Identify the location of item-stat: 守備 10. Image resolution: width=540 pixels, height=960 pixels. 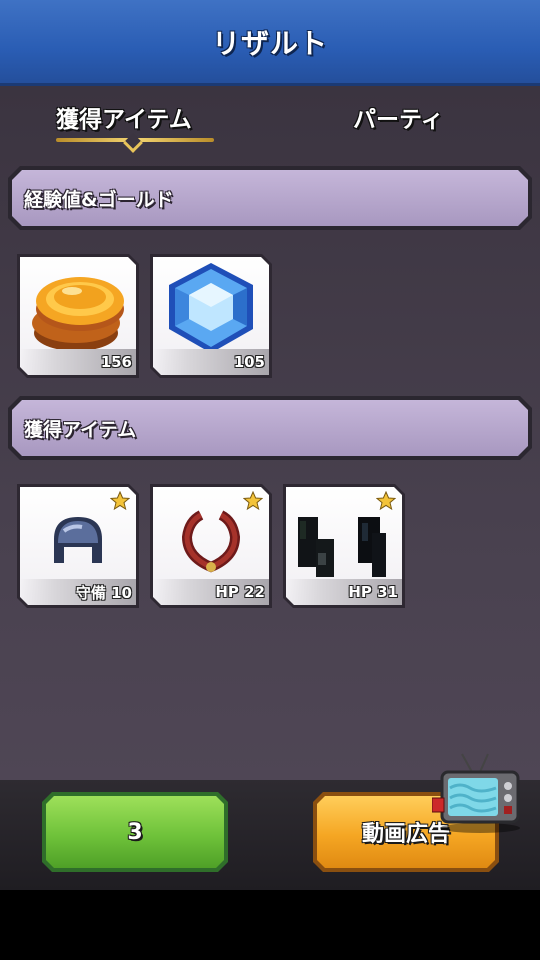
(78, 592).